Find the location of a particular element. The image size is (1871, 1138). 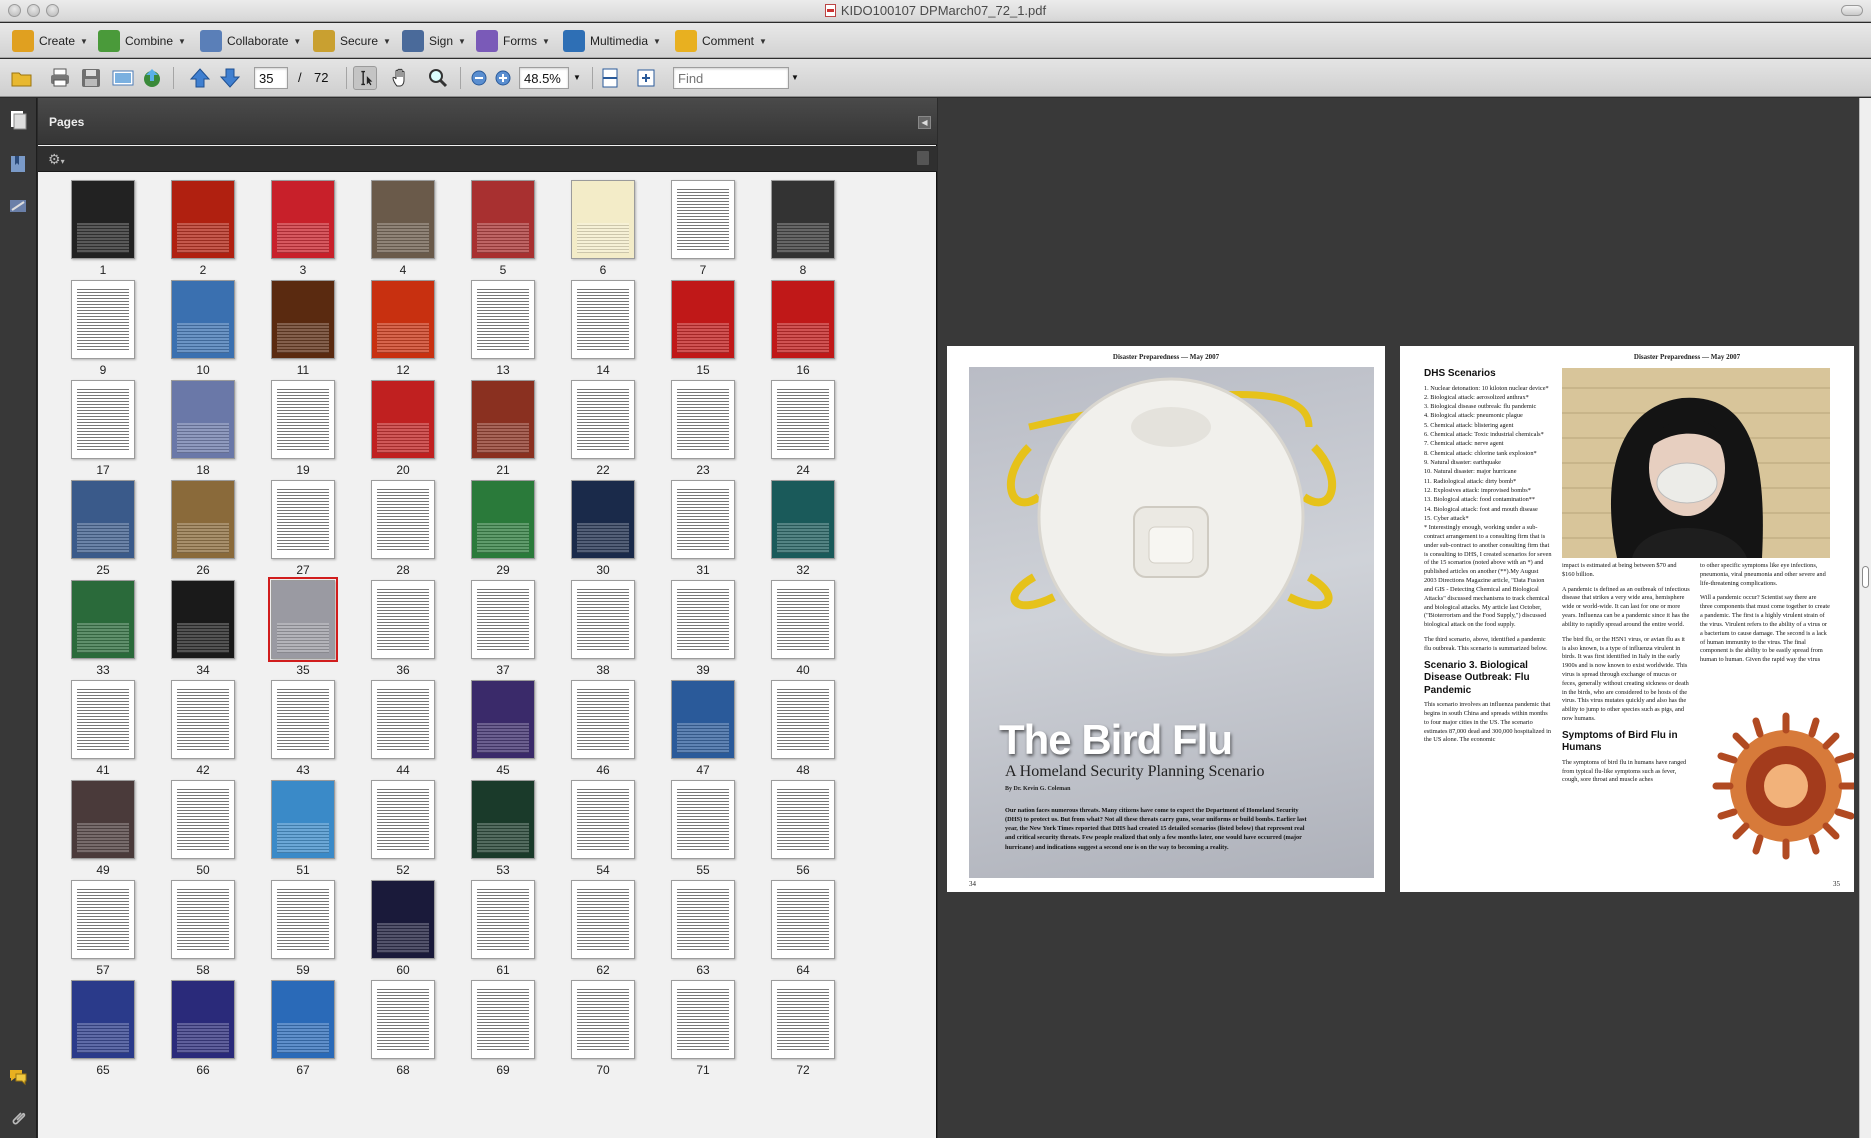

zoom-dropdown-icon: ▼ is located at coordinates (577, 78).